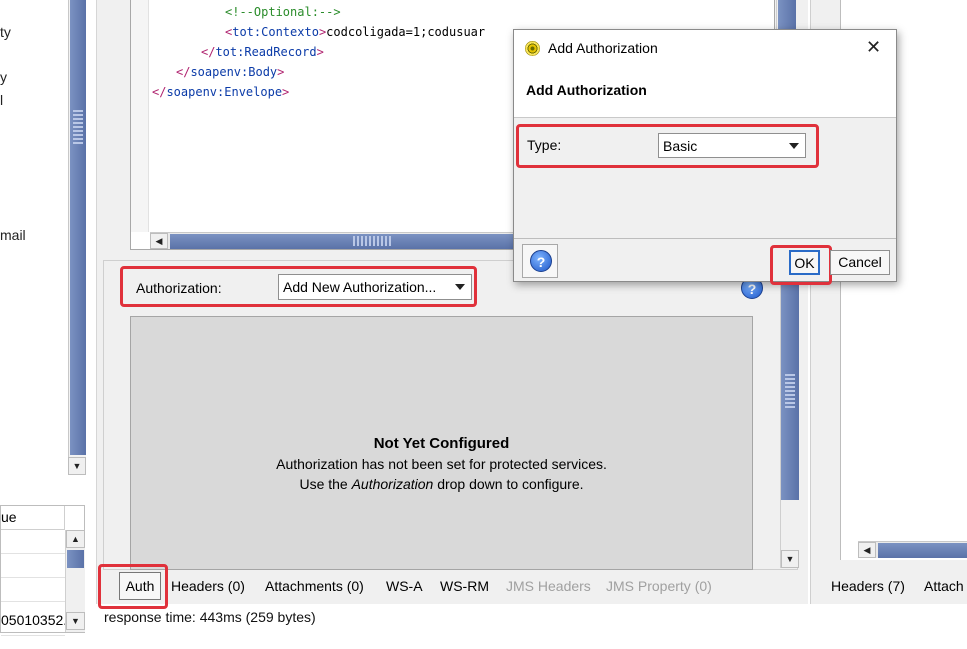 This screenshot has height=649, width=967. Describe the element at coordinates (140, 116) in the screenshot. I see `editor-gutter` at that location.